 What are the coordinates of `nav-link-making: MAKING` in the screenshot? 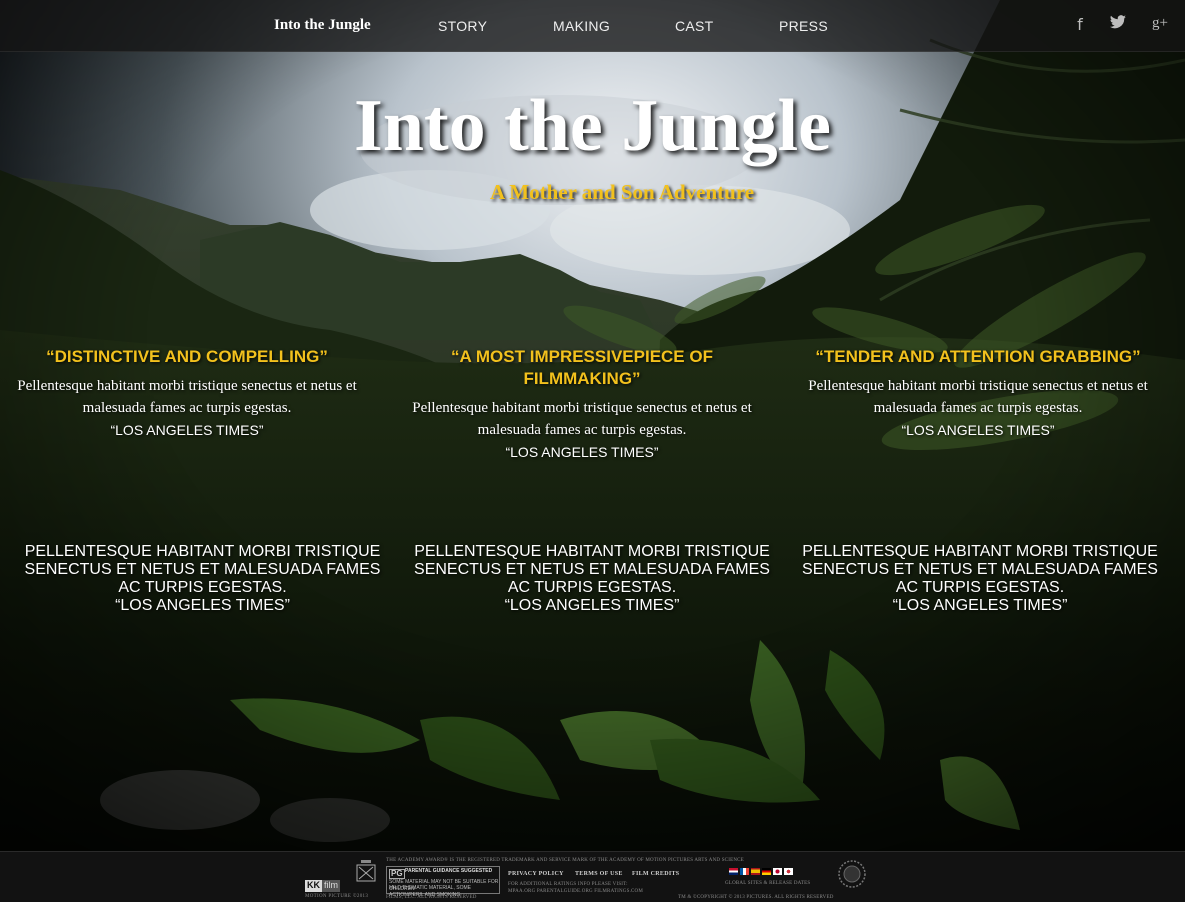 It's located at (581, 26).